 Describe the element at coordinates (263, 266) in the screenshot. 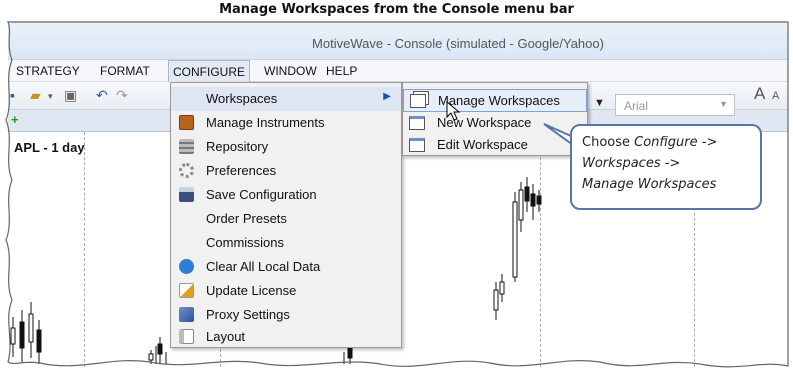

I see `menu-item-label: Clear All Local Data` at that location.